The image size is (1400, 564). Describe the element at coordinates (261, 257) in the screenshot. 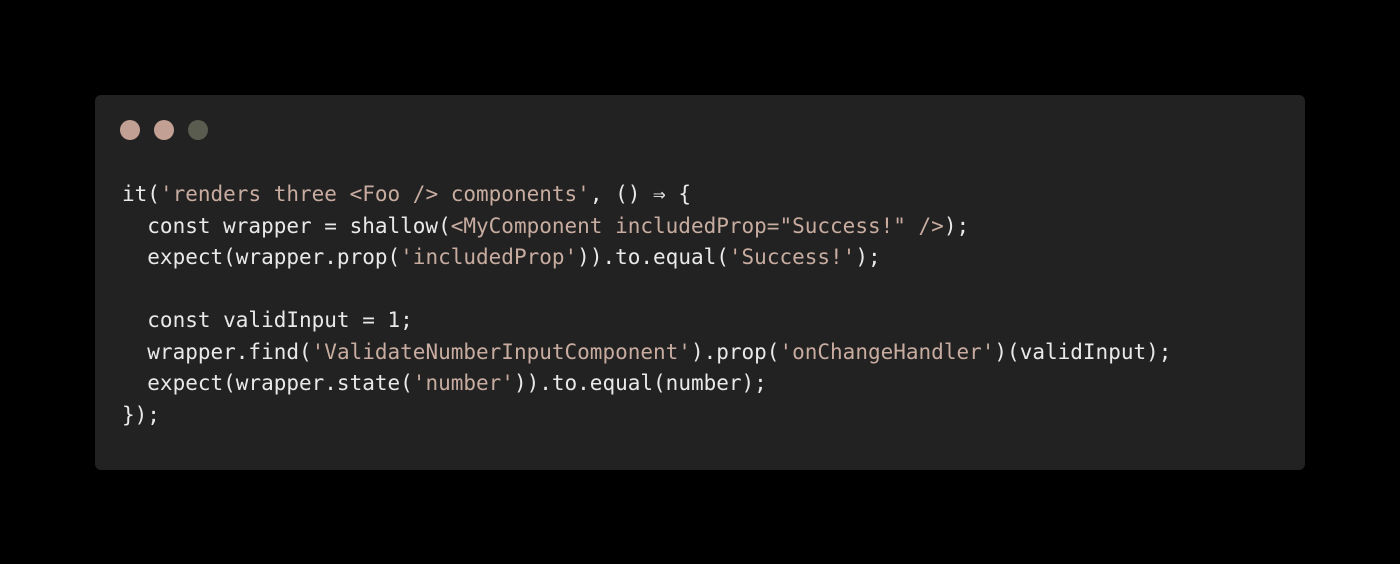

I see `code-token: expect(wrapper.prop(` at that location.